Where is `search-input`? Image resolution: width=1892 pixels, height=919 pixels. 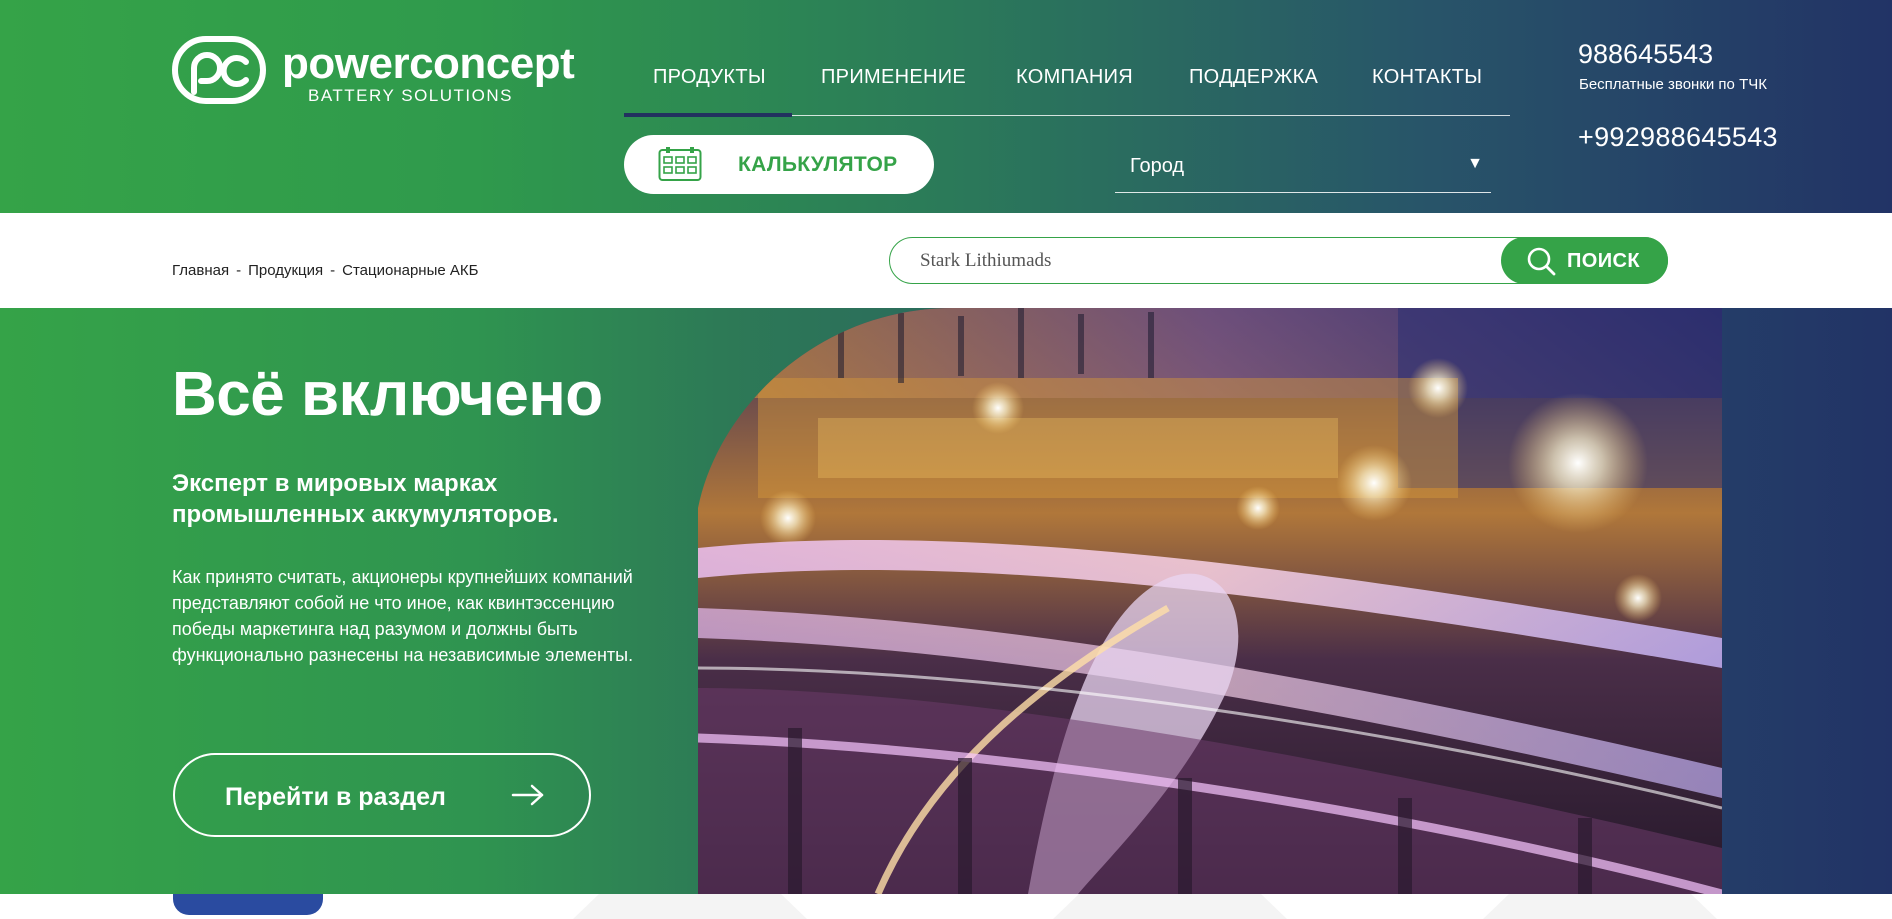 search-input is located at coordinates (1150, 261).